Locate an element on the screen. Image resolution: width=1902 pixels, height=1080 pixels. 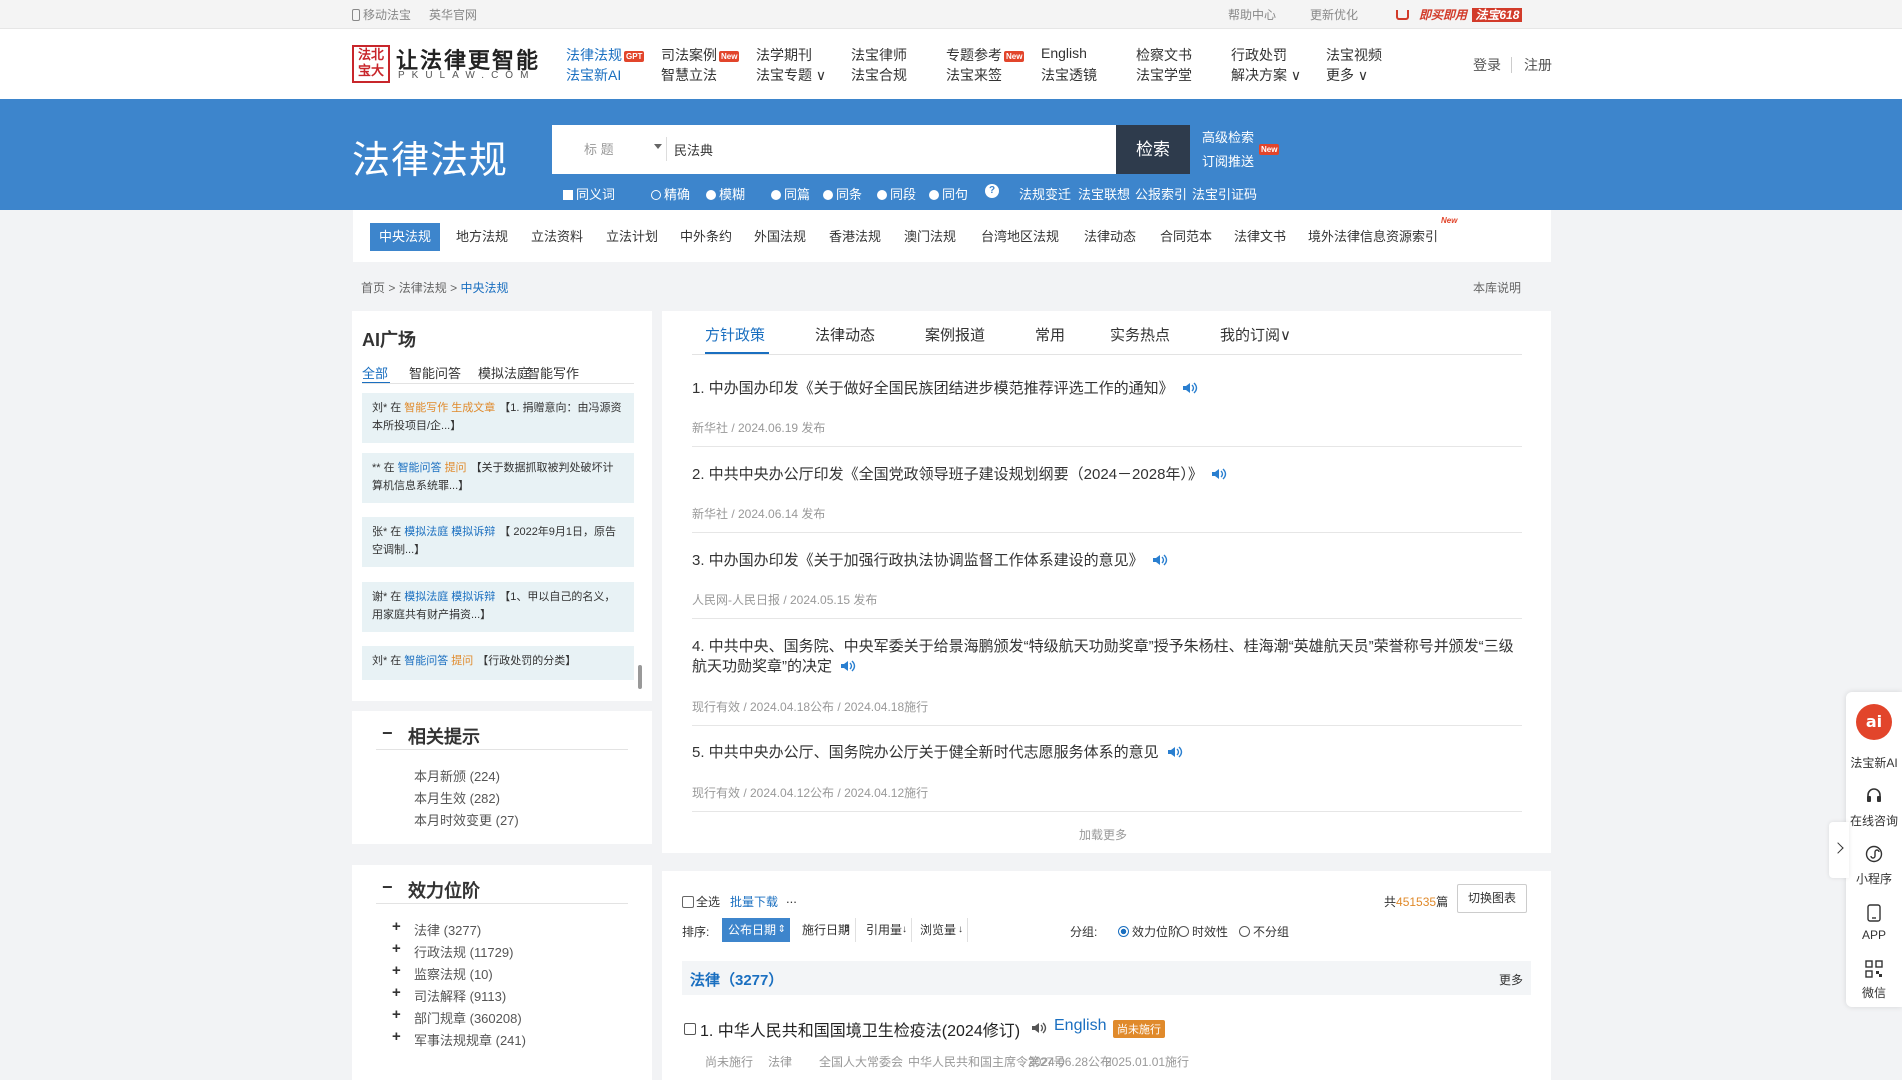
search-option-4: 同条 is located at coordinates (842, 193).